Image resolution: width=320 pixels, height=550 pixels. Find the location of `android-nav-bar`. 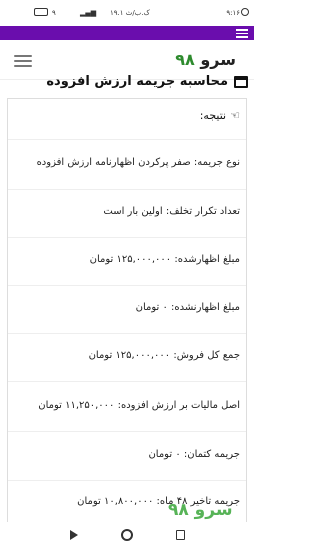

android-nav-bar is located at coordinates (127, 536).